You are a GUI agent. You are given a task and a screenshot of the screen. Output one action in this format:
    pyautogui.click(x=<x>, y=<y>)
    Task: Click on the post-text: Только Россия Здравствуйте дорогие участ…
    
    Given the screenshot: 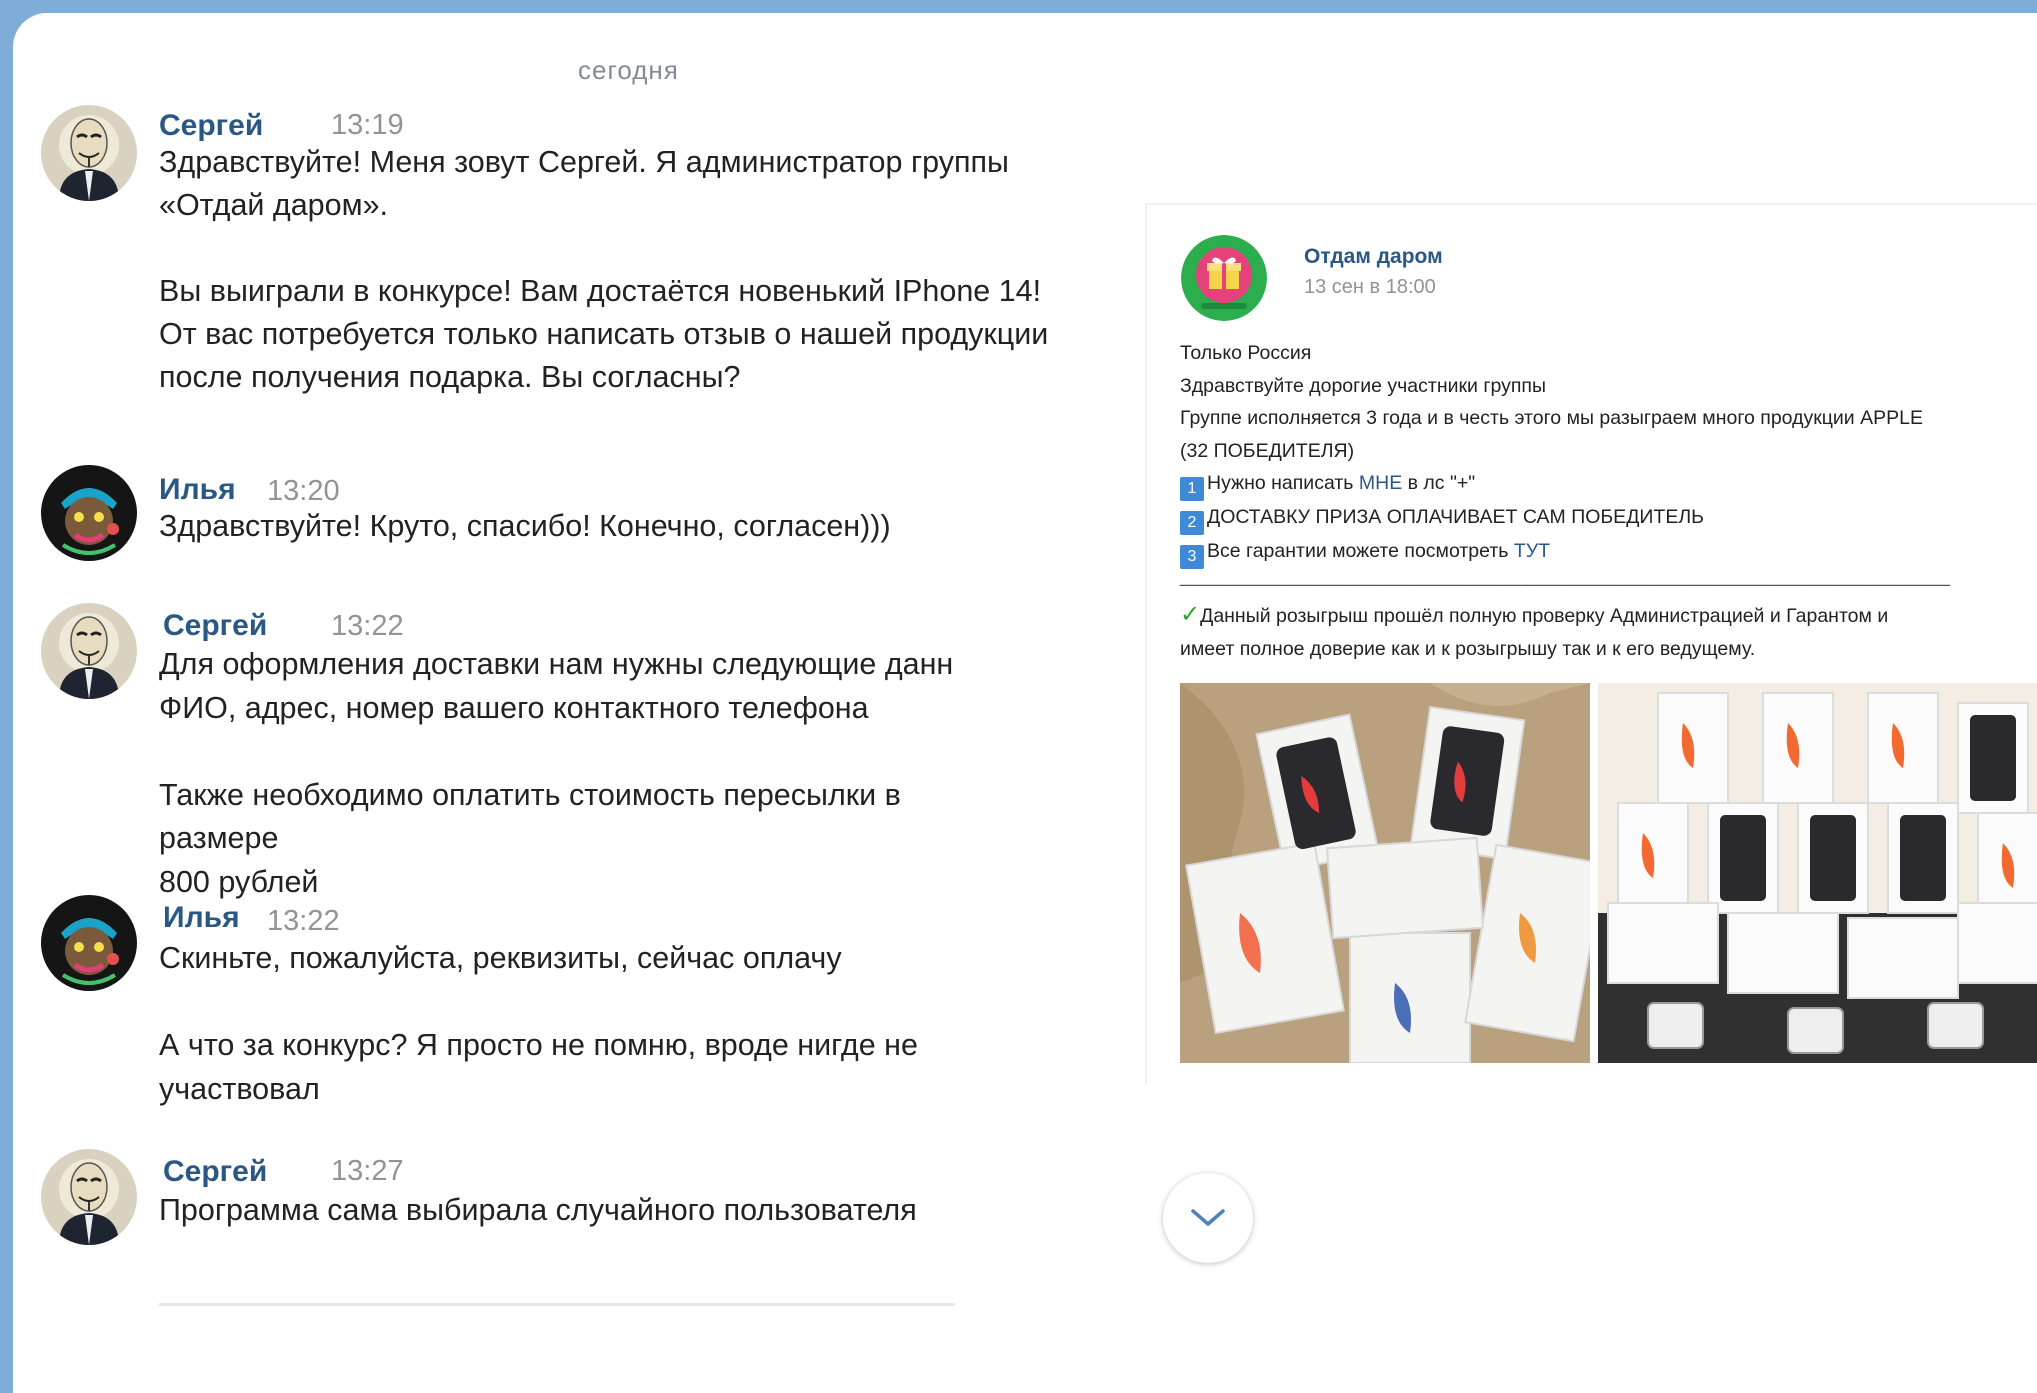 What is the action you would take?
    pyautogui.click(x=1608, y=501)
    